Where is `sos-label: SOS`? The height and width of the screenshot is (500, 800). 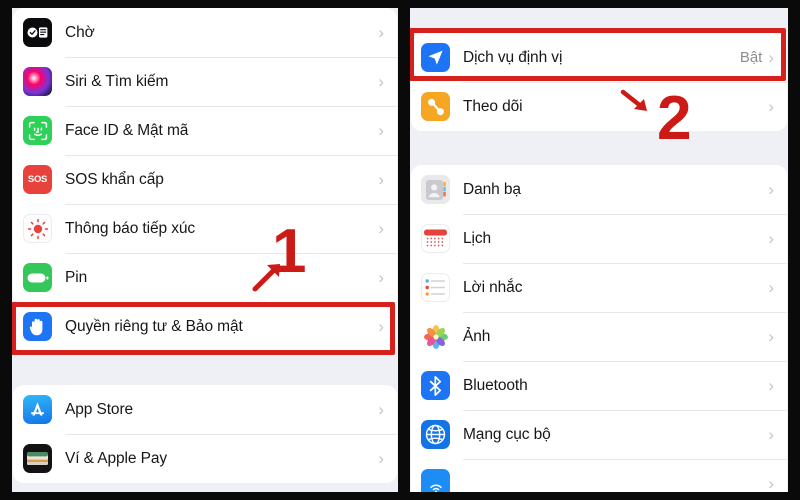
sos-label: SOS is located at coordinates (37, 179).